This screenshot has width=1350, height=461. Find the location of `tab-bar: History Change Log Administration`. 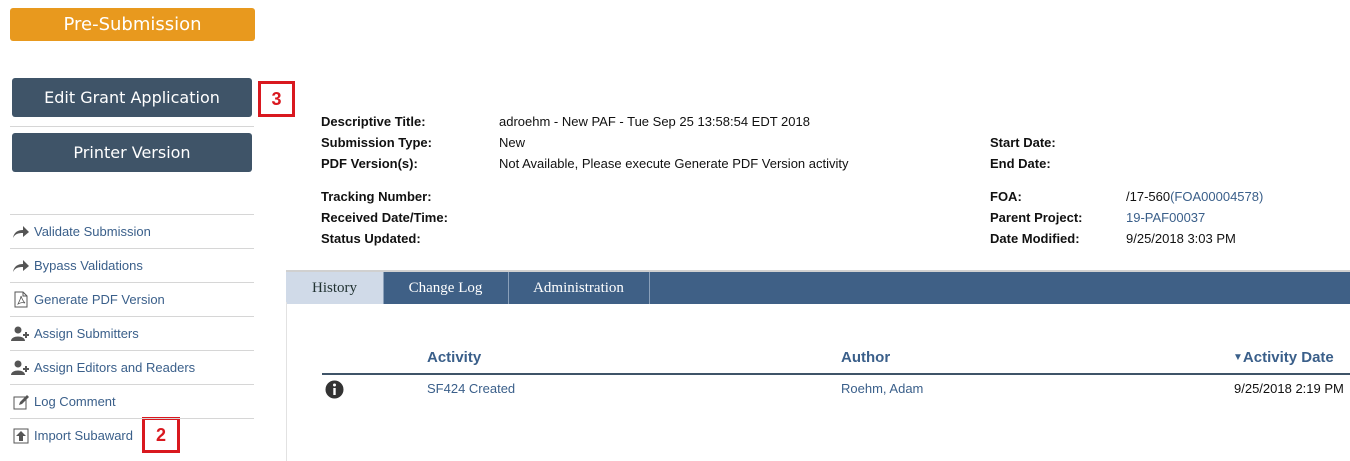

tab-bar: History Change Log Administration is located at coordinates (818, 287).